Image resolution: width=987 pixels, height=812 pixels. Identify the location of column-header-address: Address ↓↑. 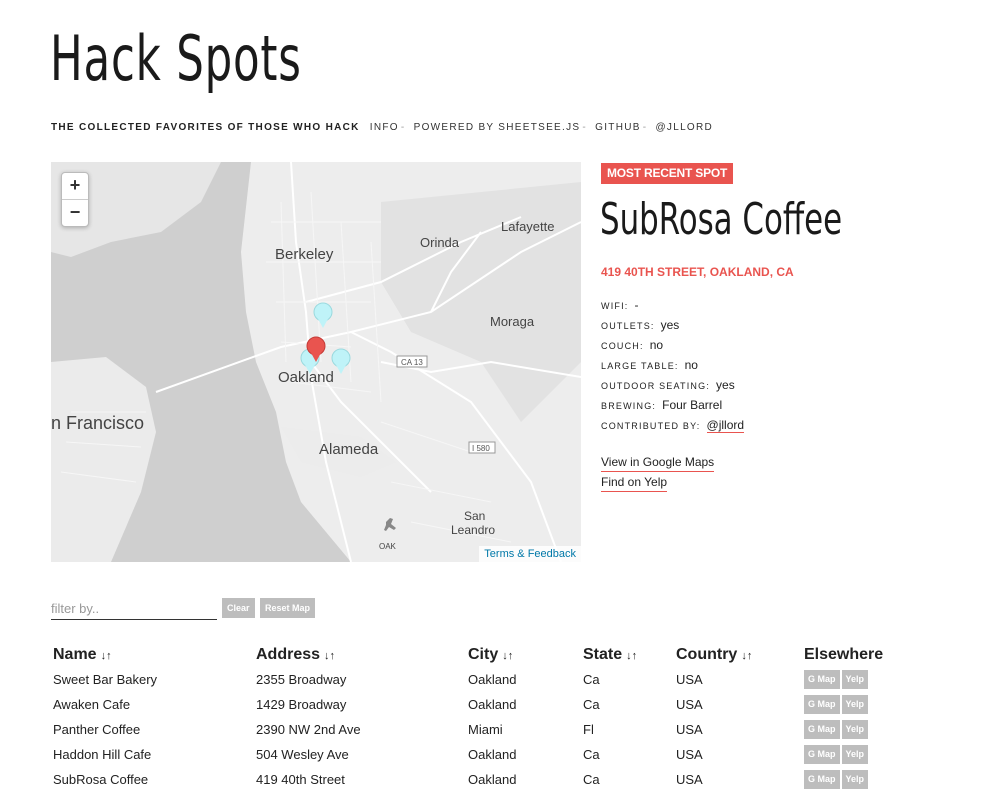
(360, 655).